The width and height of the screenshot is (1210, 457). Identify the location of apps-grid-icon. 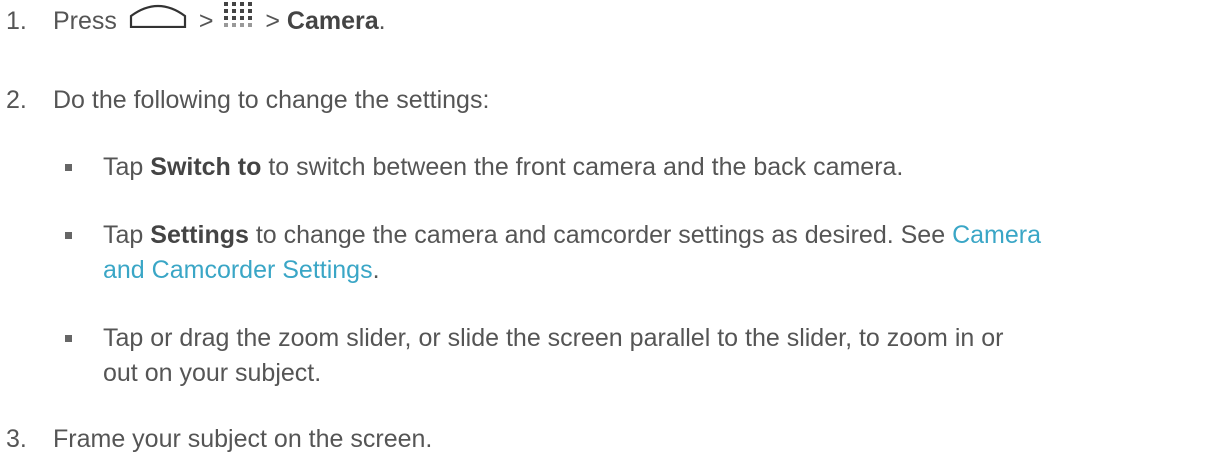
(239, 19).